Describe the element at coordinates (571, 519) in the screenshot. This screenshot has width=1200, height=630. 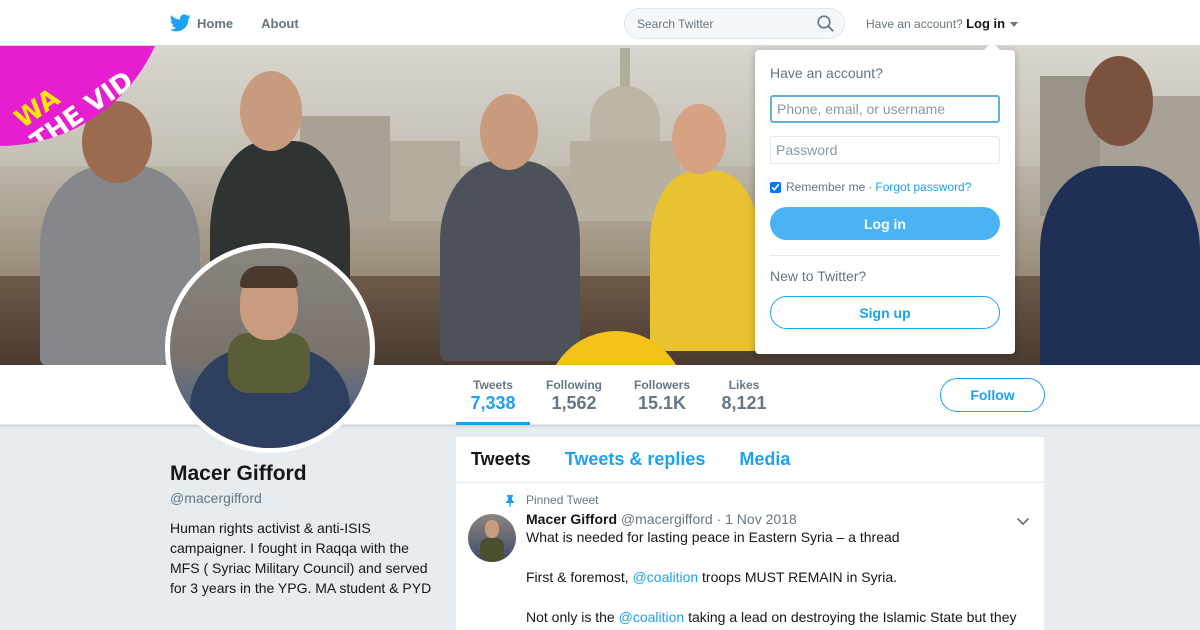
I see `tweet-author: Macer Gifford` at that location.